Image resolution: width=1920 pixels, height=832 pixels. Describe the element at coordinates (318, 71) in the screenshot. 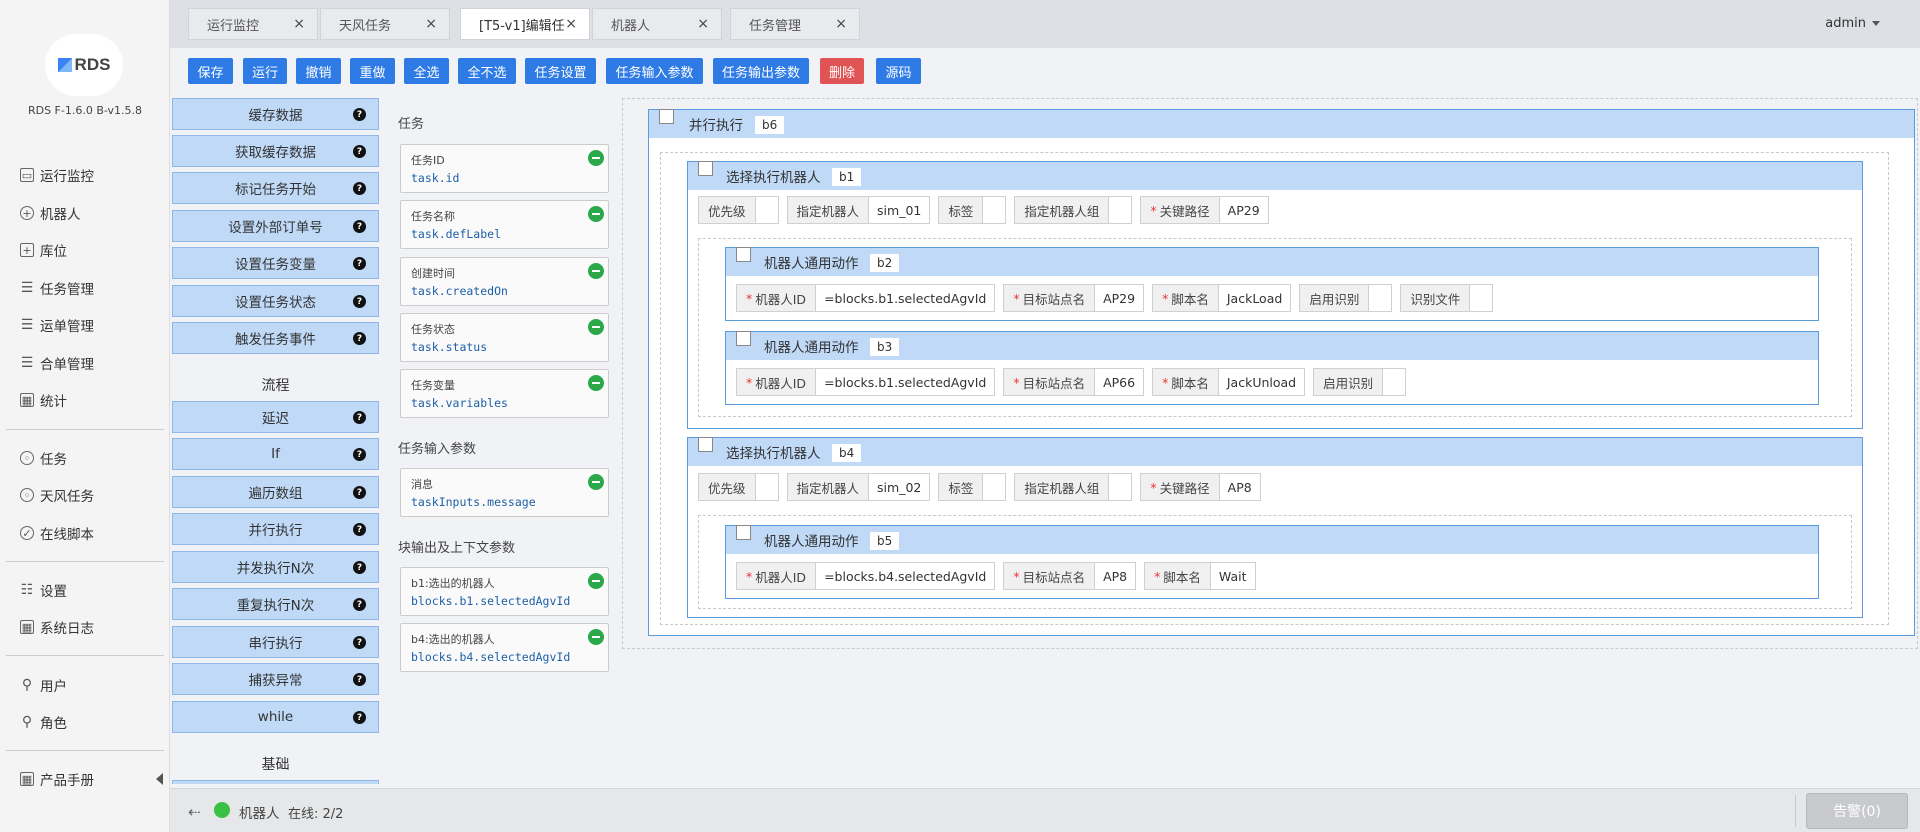

I see `undo-button: 撤销` at that location.